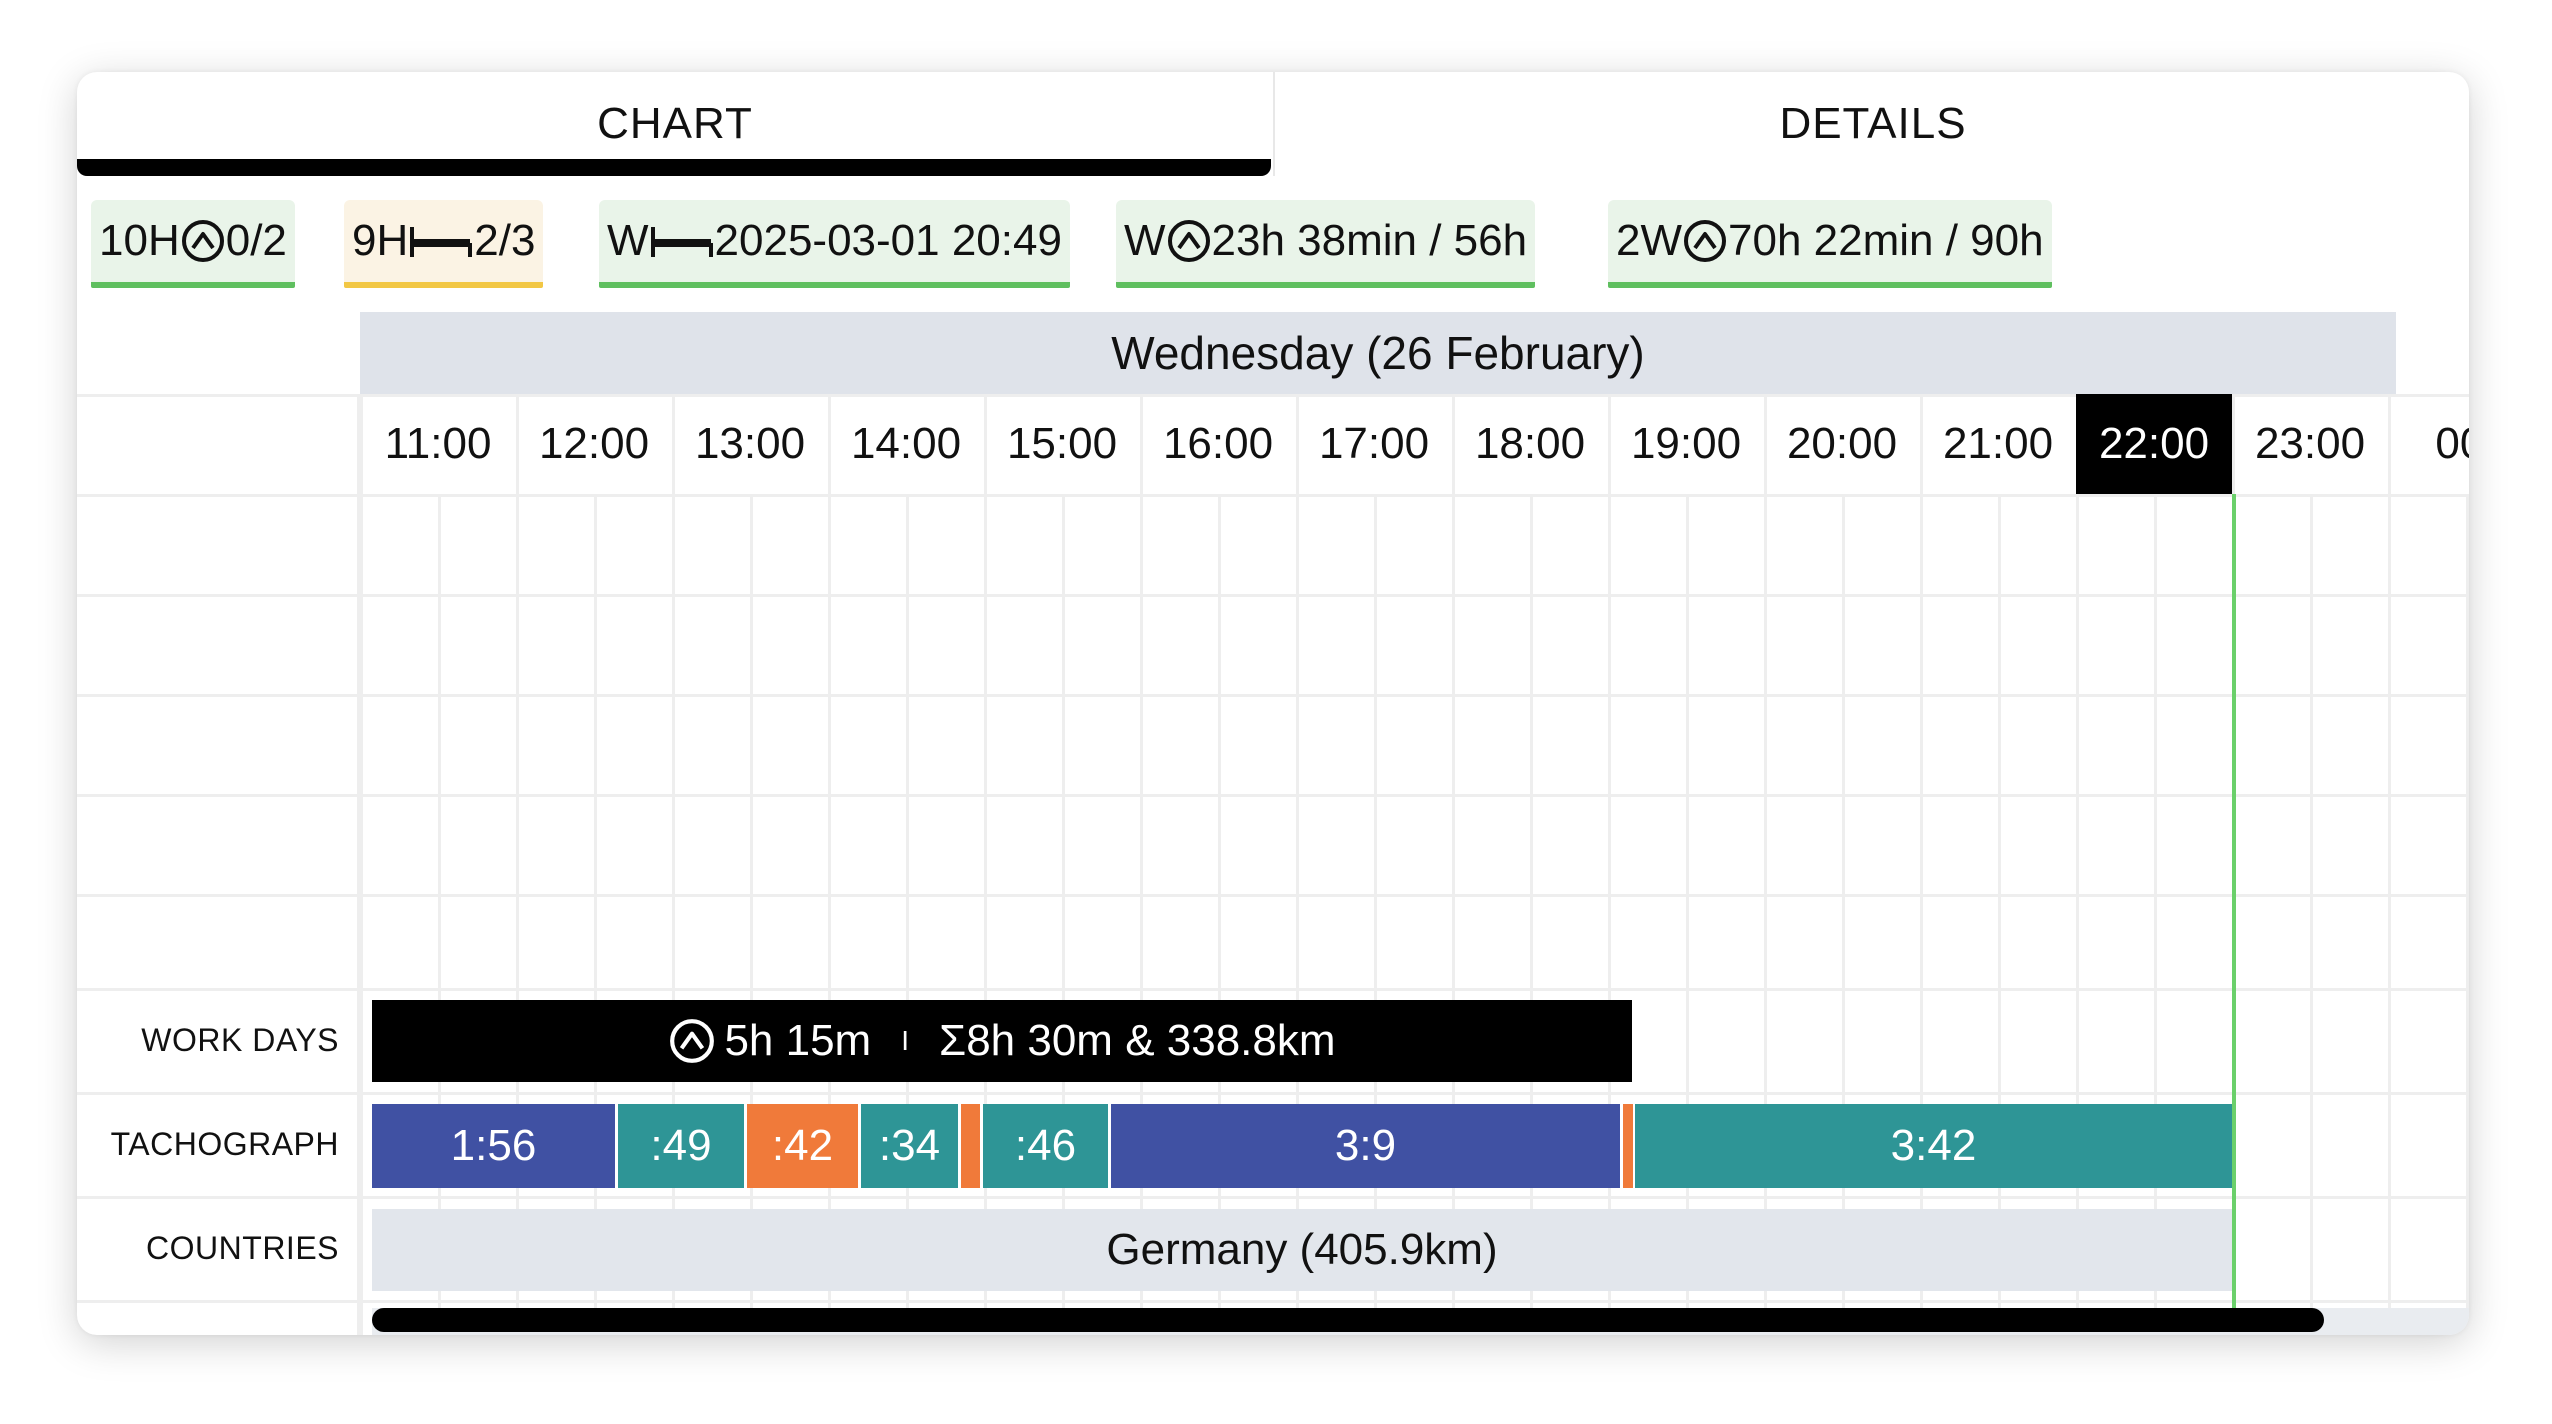 The width and height of the screenshot is (2552, 1424). What do you see at coordinates (798, 1040) in the screenshot?
I see `work-day-driving: 5h 15m` at bounding box center [798, 1040].